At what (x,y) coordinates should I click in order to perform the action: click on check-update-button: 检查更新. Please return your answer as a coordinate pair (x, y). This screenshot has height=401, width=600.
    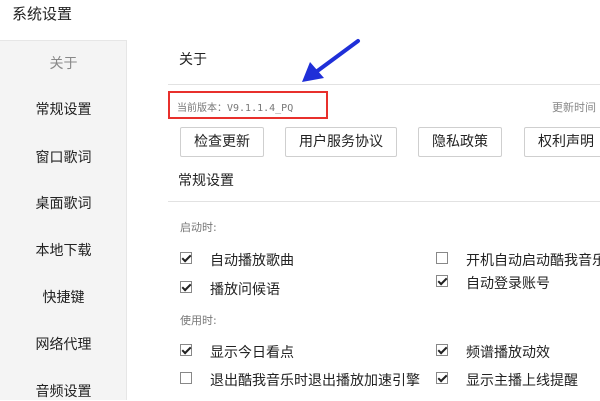
    Looking at the image, I should click on (222, 142).